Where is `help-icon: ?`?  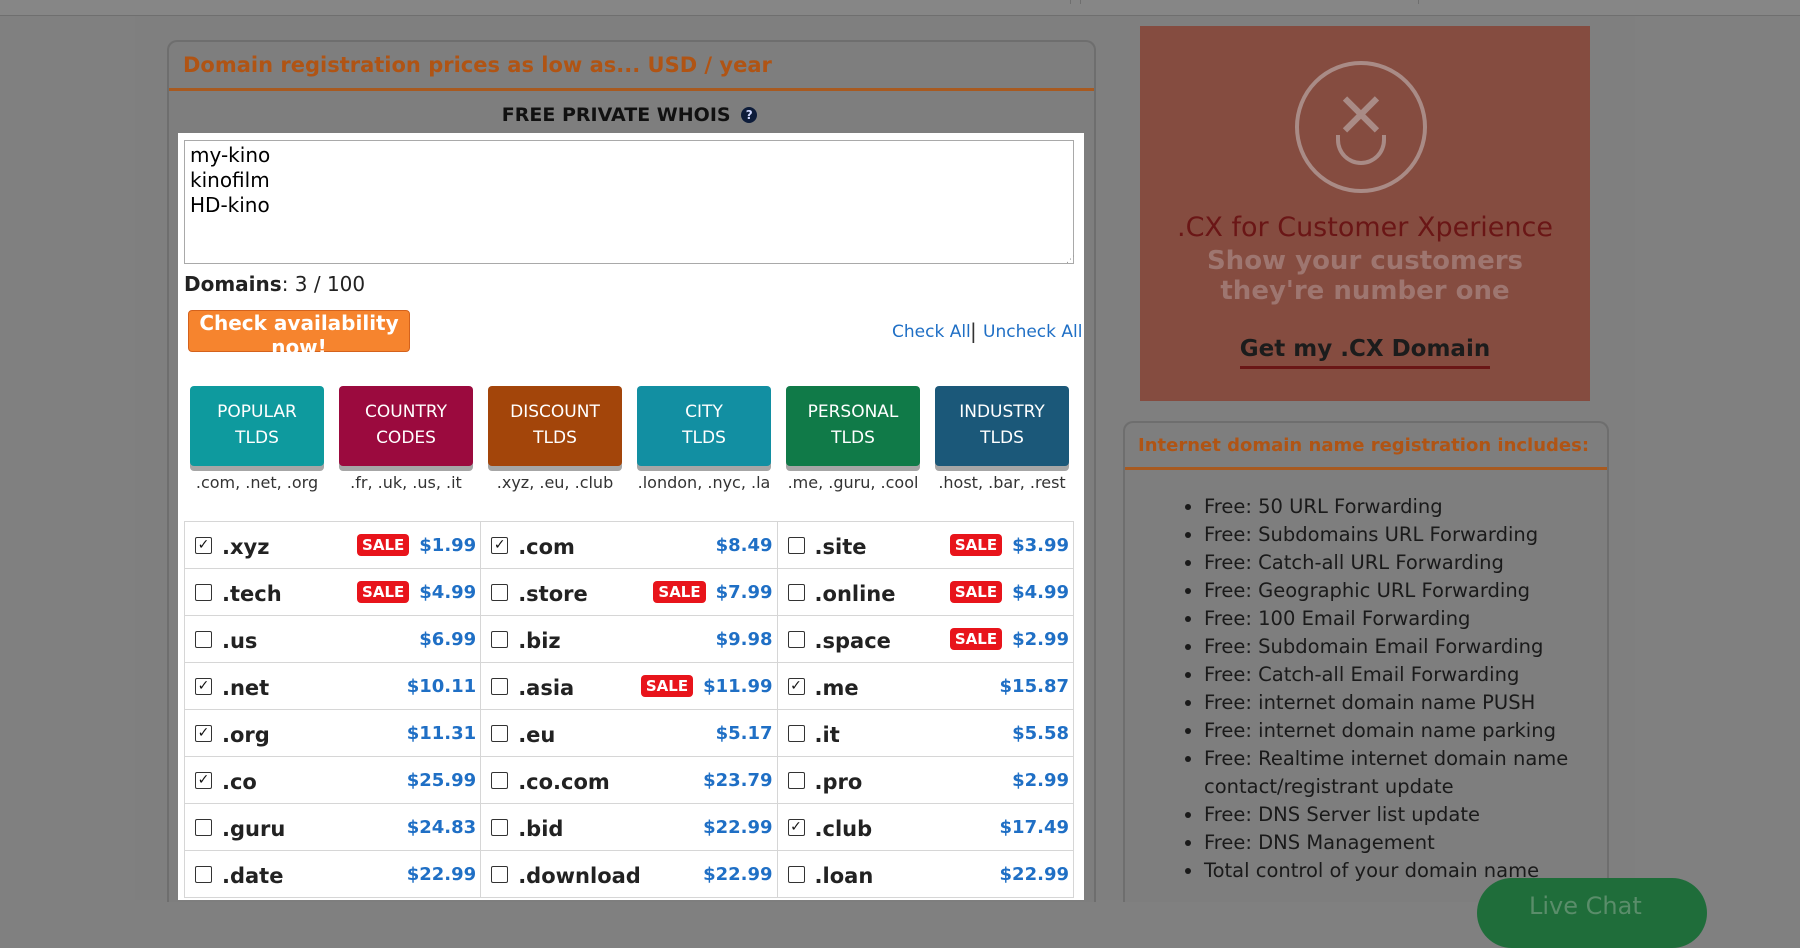
help-icon: ? is located at coordinates (749, 115).